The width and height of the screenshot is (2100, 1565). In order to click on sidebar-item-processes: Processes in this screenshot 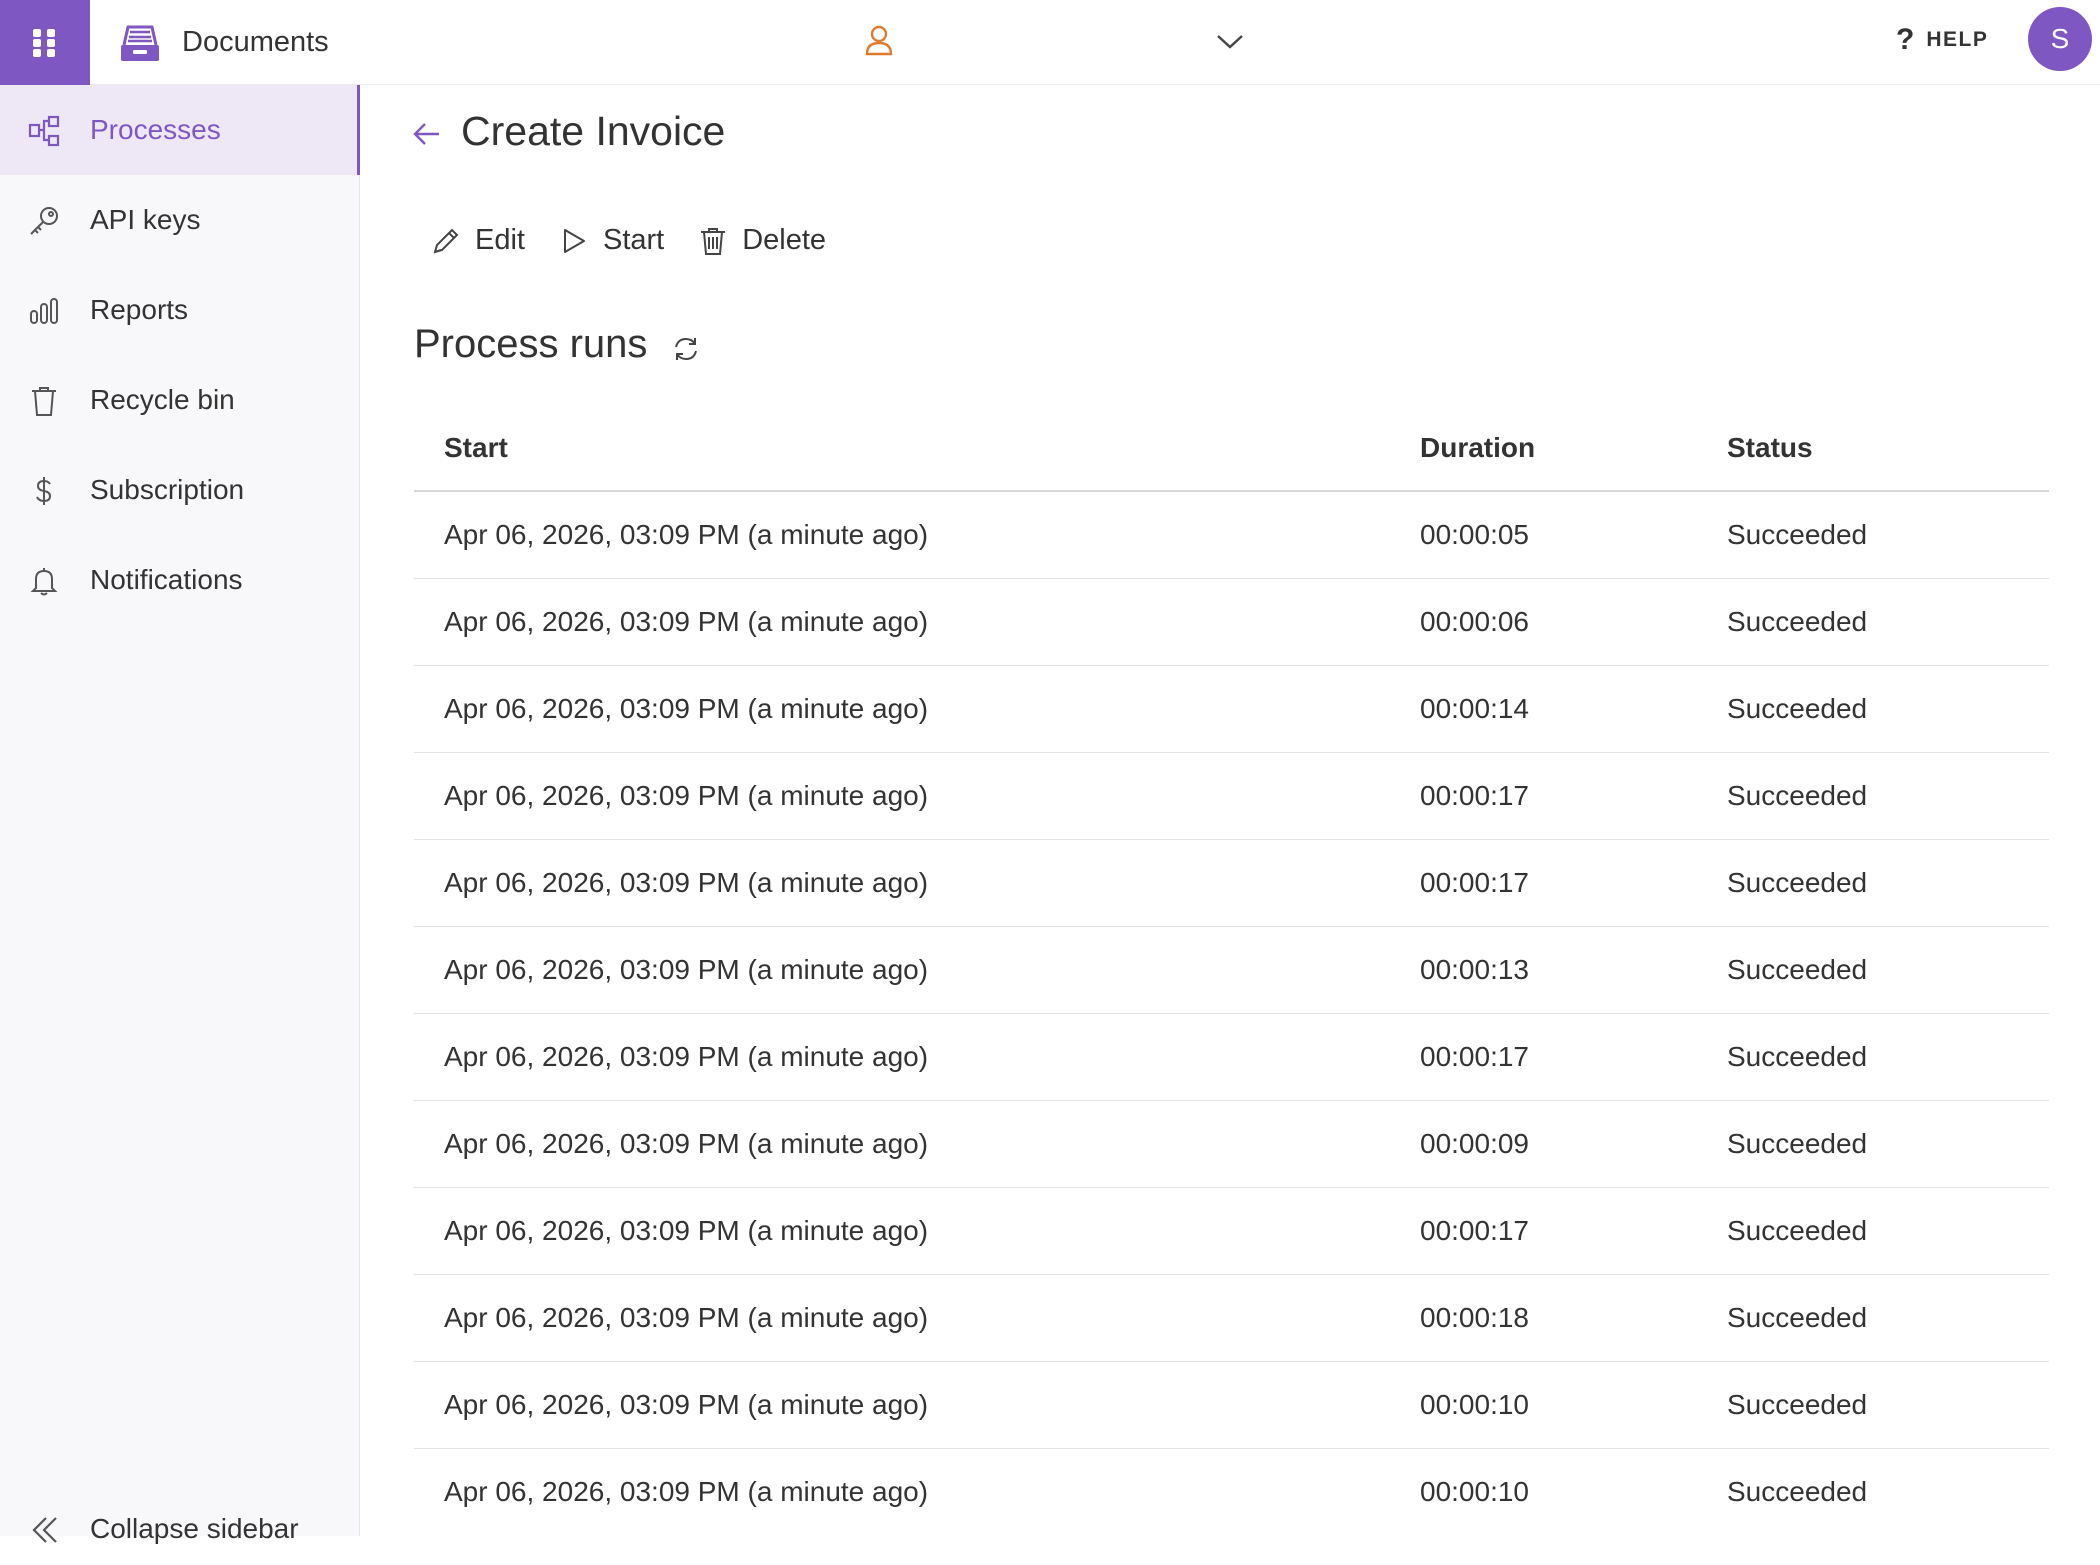, I will do `click(180, 130)`.